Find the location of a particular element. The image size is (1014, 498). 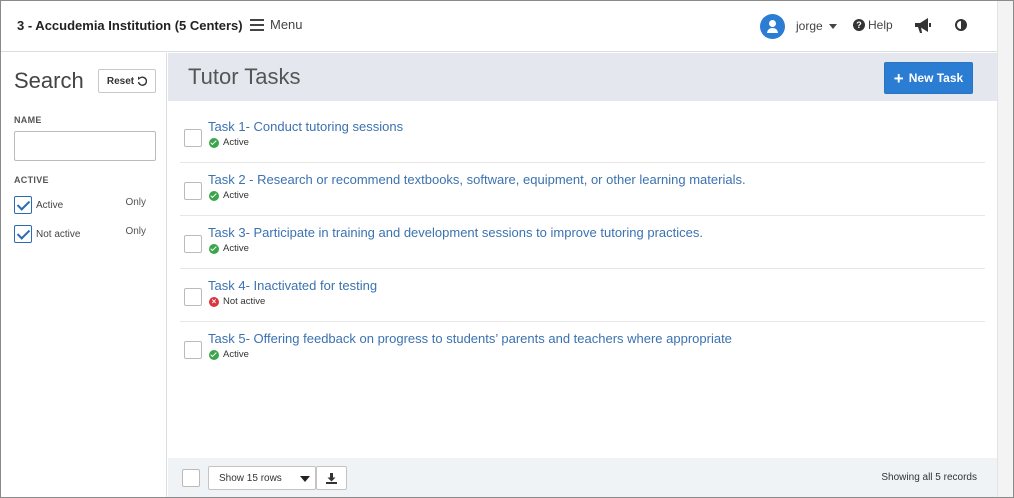

filter-not-active-row: Not active Only is located at coordinates (84, 234).